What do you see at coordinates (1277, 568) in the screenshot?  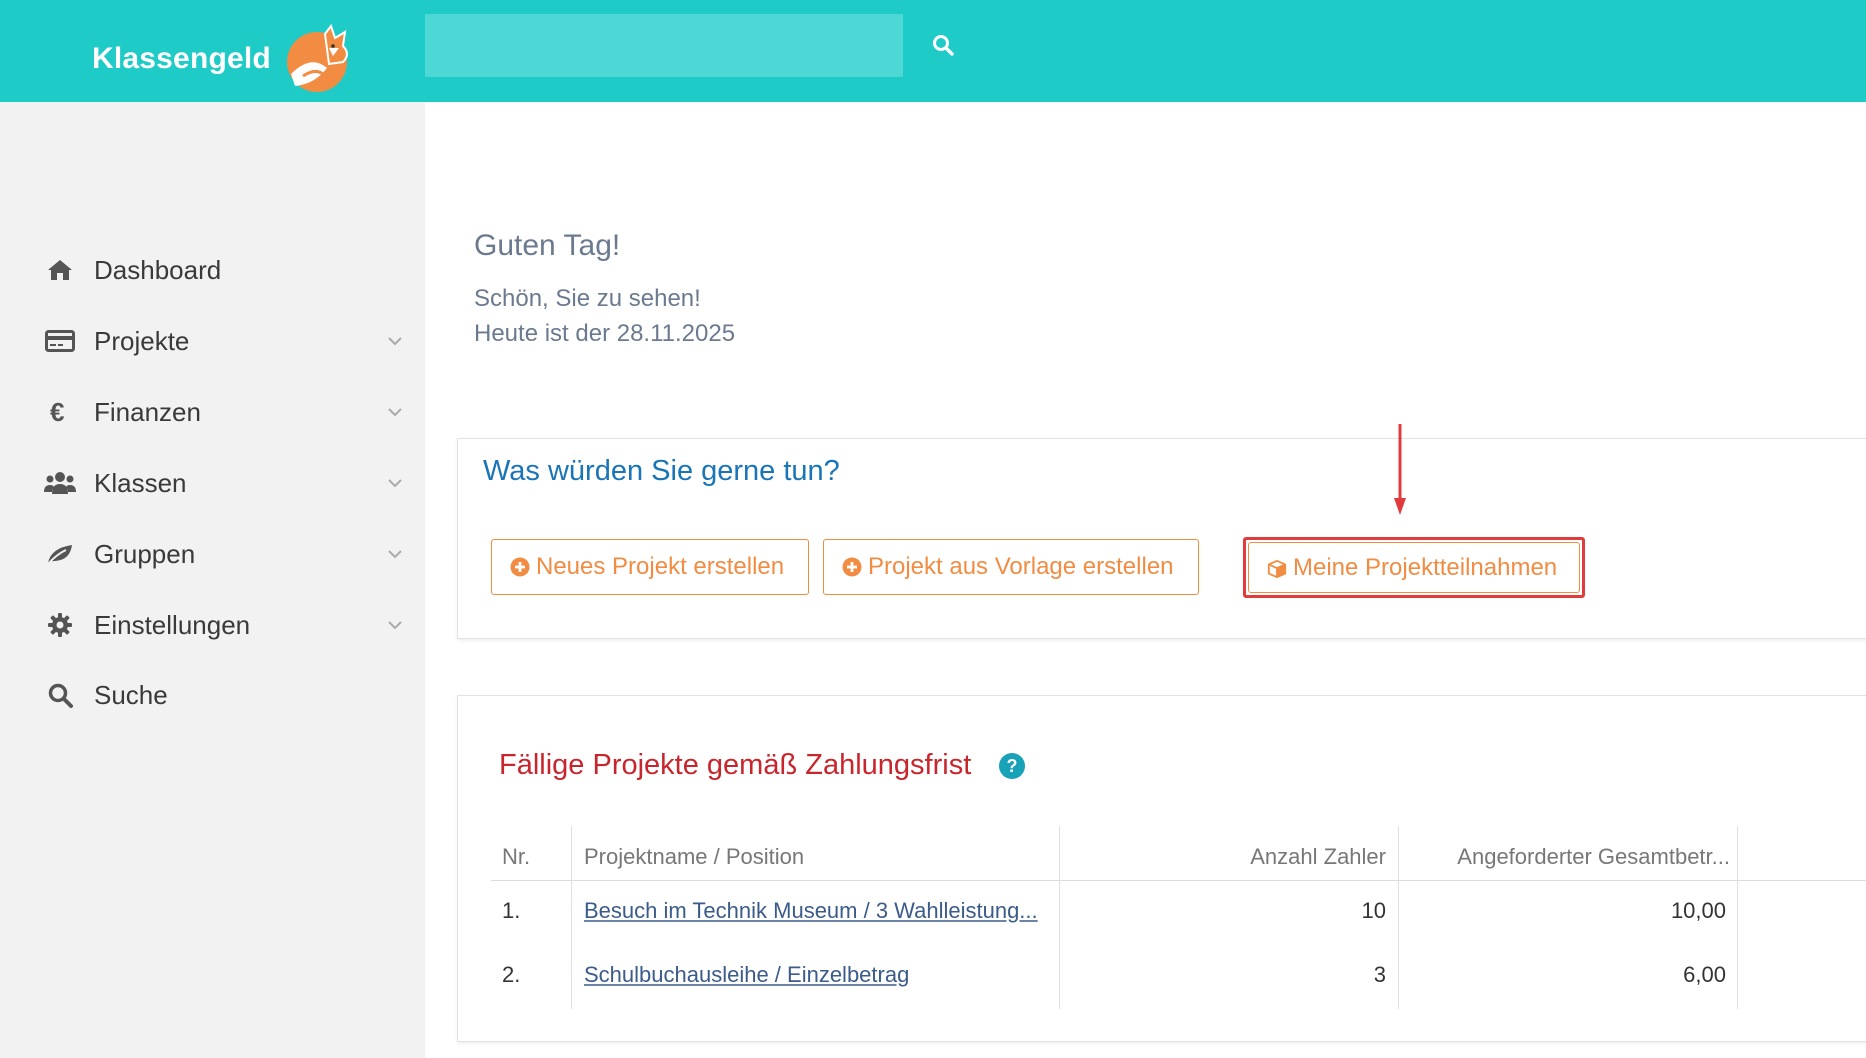 I see `cube-icon` at bounding box center [1277, 568].